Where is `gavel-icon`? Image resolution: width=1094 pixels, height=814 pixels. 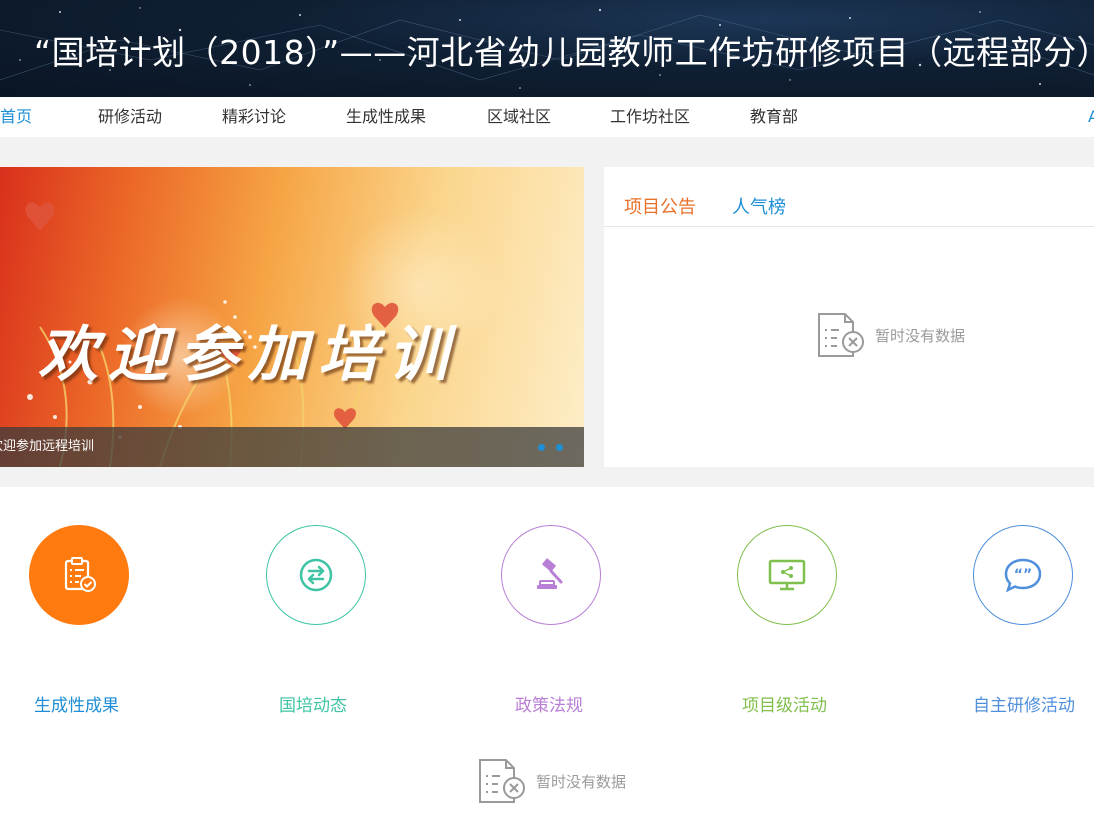 gavel-icon is located at coordinates (550, 573).